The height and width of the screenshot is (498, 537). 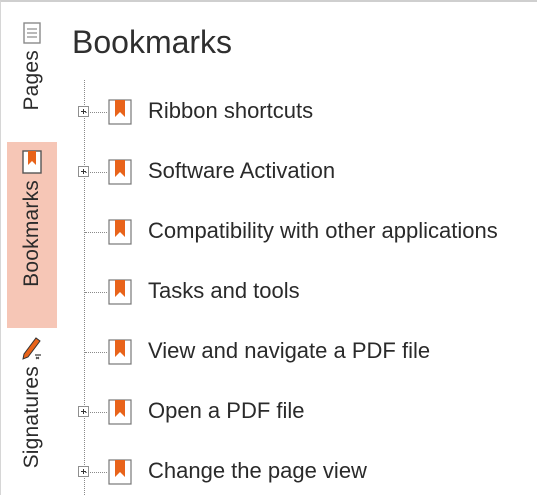 I want to click on bookmark-label: View and navigate a PDF file, so click(x=289, y=350).